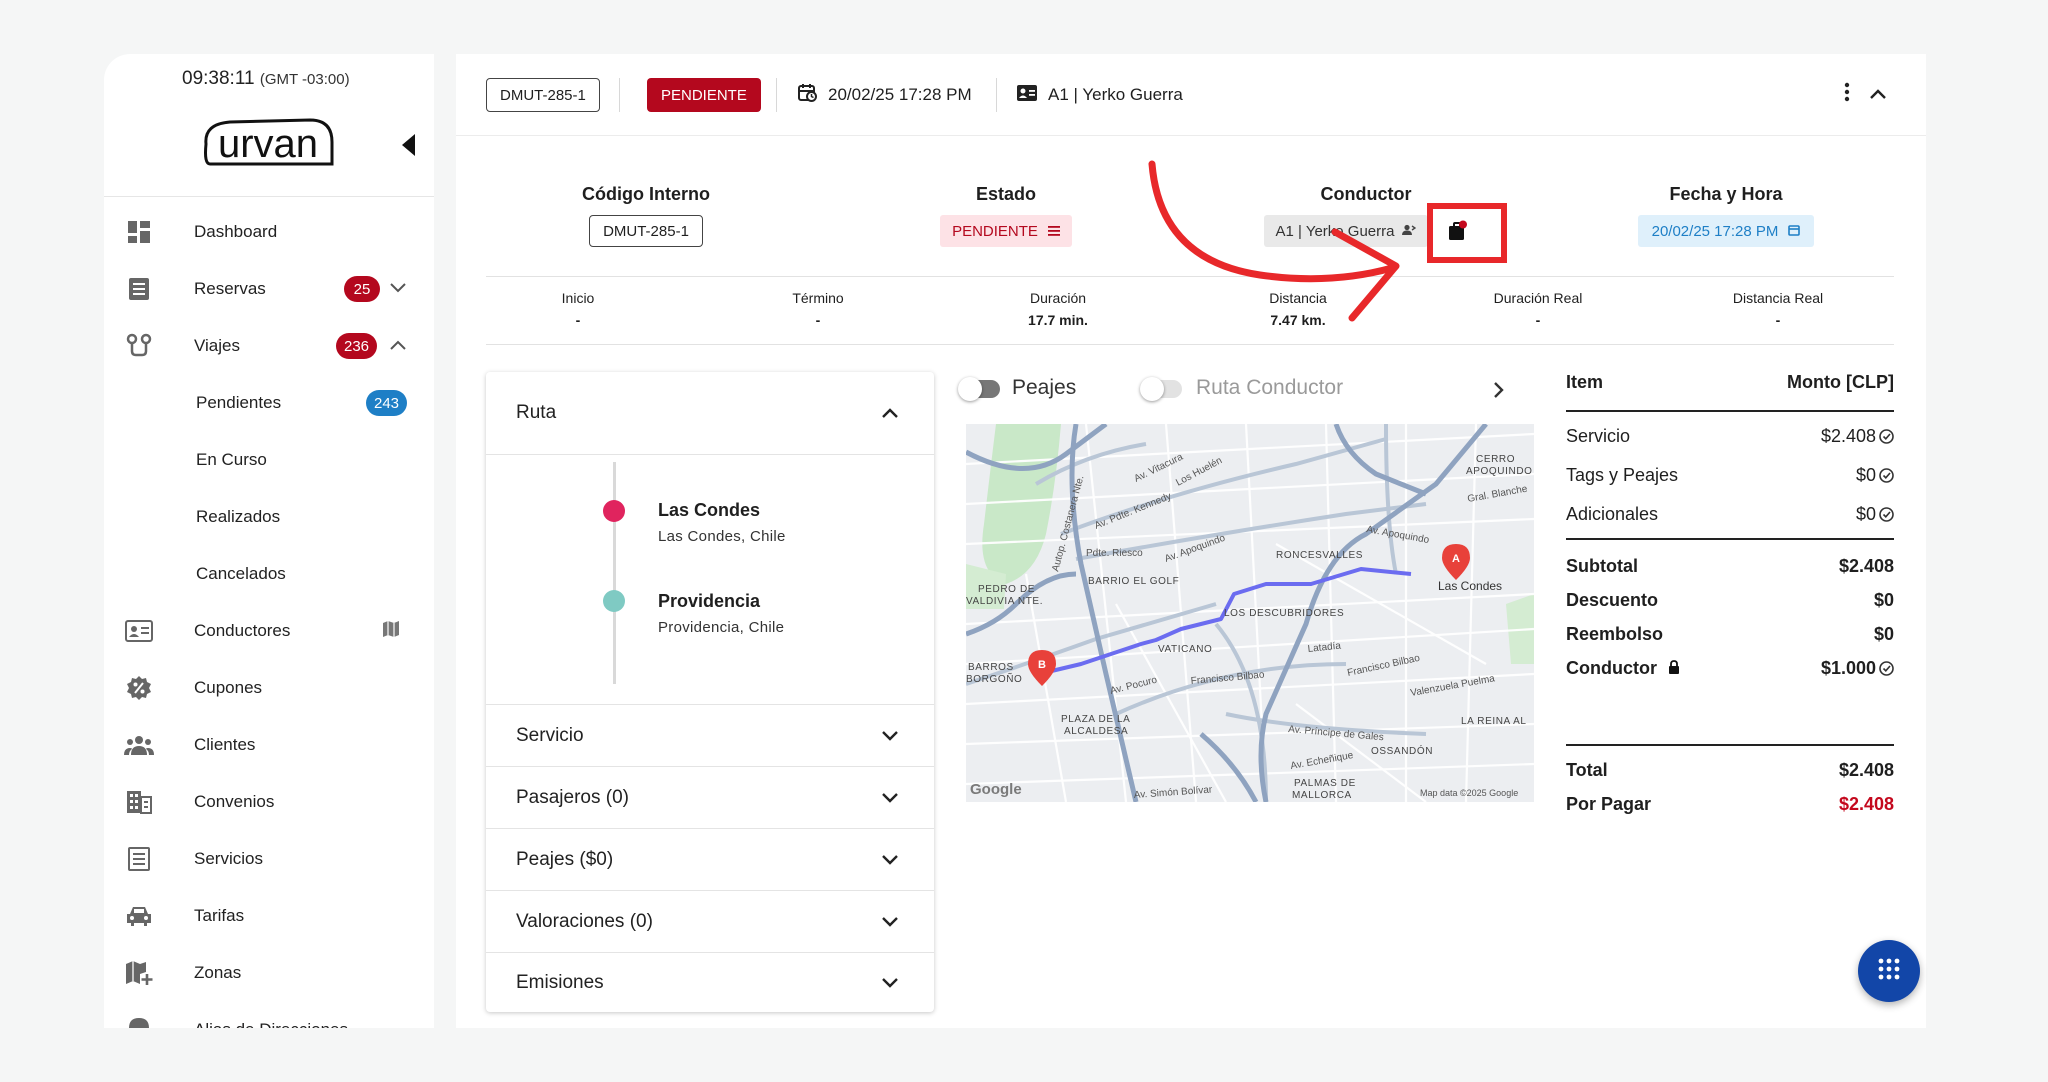 The height and width of the screenshot is (1082, 2048). Describe the element at coordinates (269, 631) in the screenshot. I see `sidebar-item-conductores: Conductores` at that location.